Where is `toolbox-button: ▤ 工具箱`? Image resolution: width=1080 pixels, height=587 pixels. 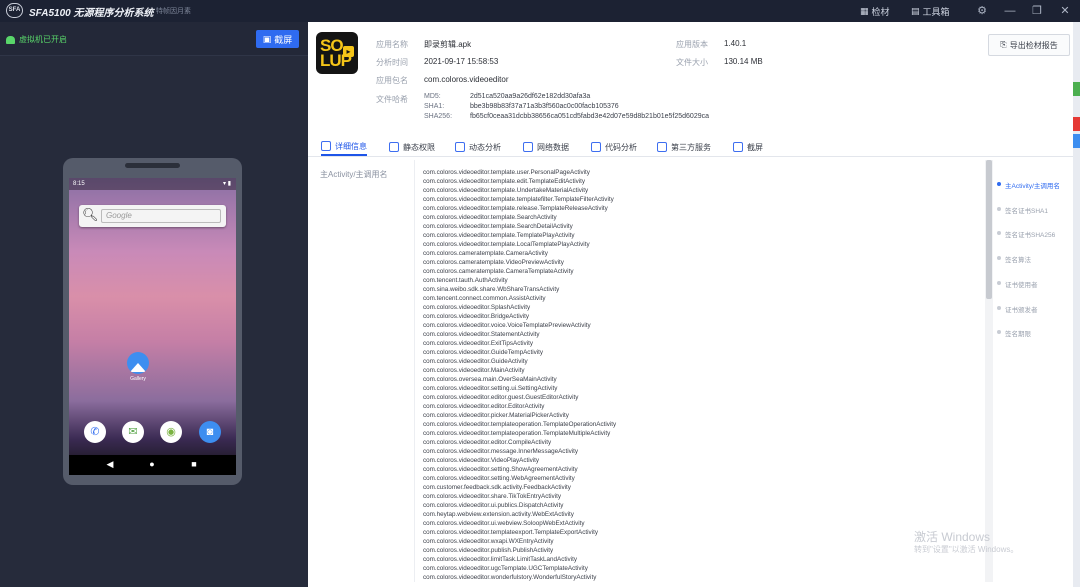 toolbox-button: ▤ 工具箱 is located at coordinates (930, 11).